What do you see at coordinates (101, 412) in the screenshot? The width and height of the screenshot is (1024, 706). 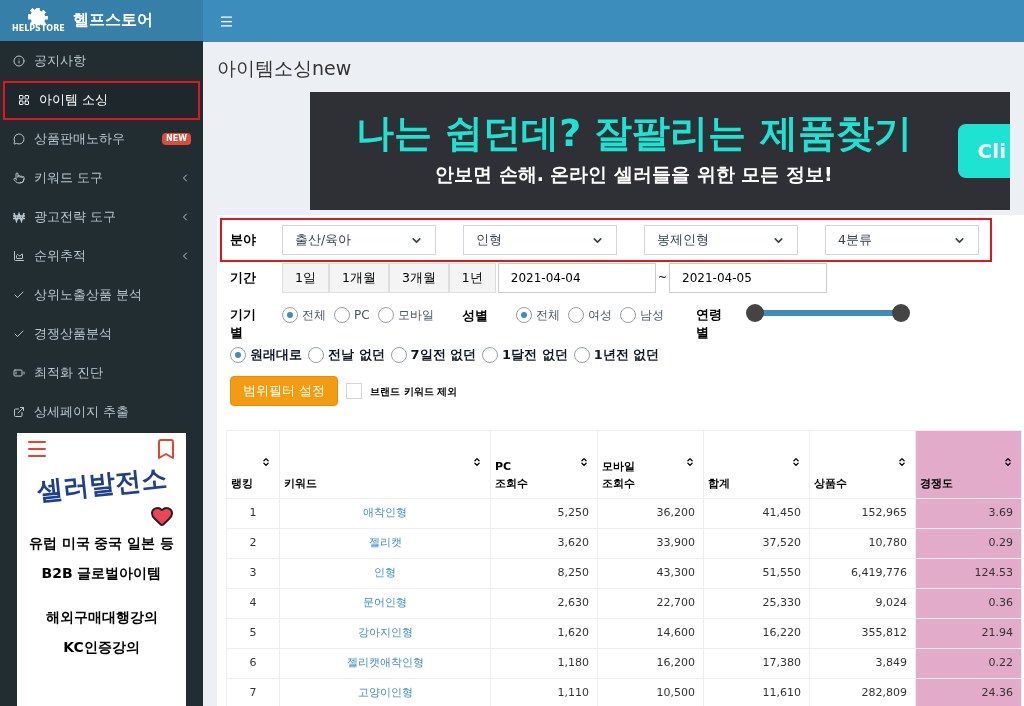 I see `sidebar-item: 상세페이지 추출` at bounding box center [101, 412].